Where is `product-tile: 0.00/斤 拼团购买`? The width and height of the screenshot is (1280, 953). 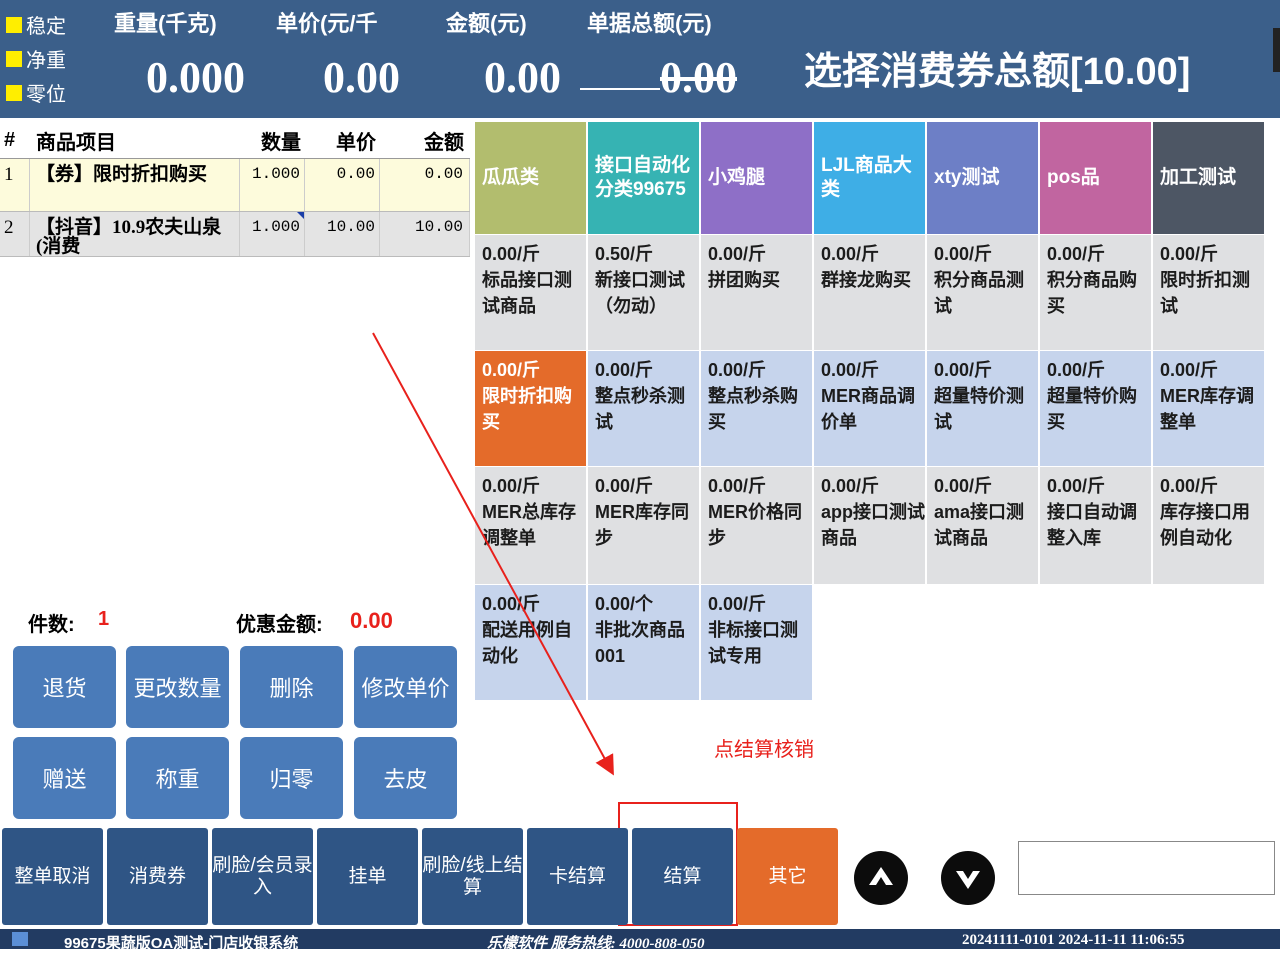
product-tile: 0.00/斤 拼团购买 is located at coordinates (757, 293).